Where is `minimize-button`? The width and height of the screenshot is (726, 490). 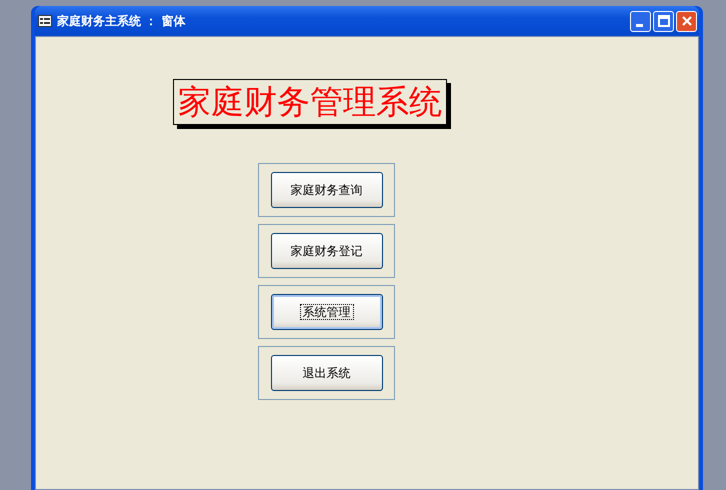
minimize-button is located at coordinates (640, 21).